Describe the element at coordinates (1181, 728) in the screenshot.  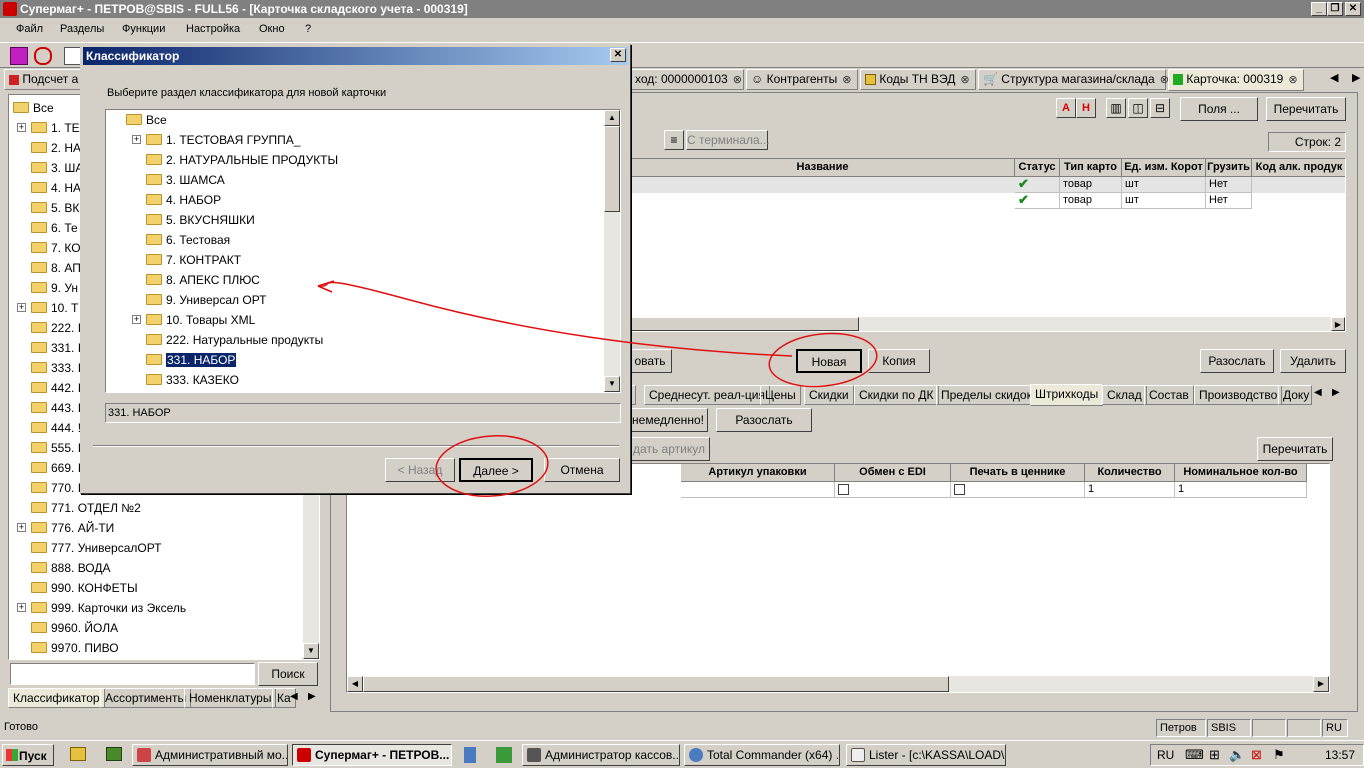
I see `status-user: Петров` at that location.